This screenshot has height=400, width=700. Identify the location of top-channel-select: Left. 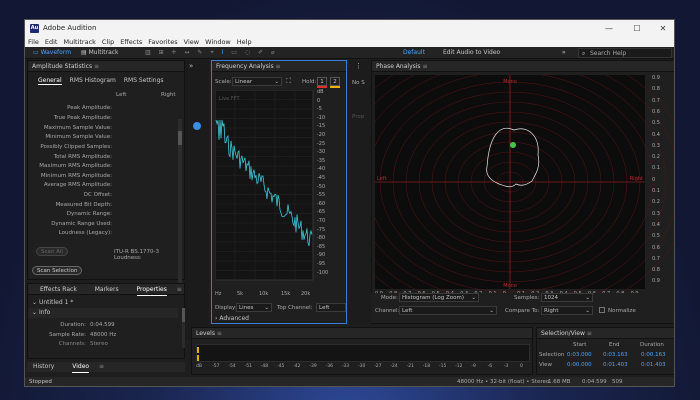
(331, 307).